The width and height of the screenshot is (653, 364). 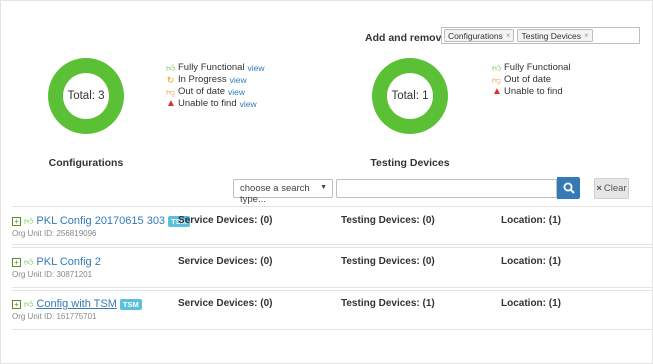 I want to click on testing-devices-chart-title: Testing Devices, so click(x=410, y=163).